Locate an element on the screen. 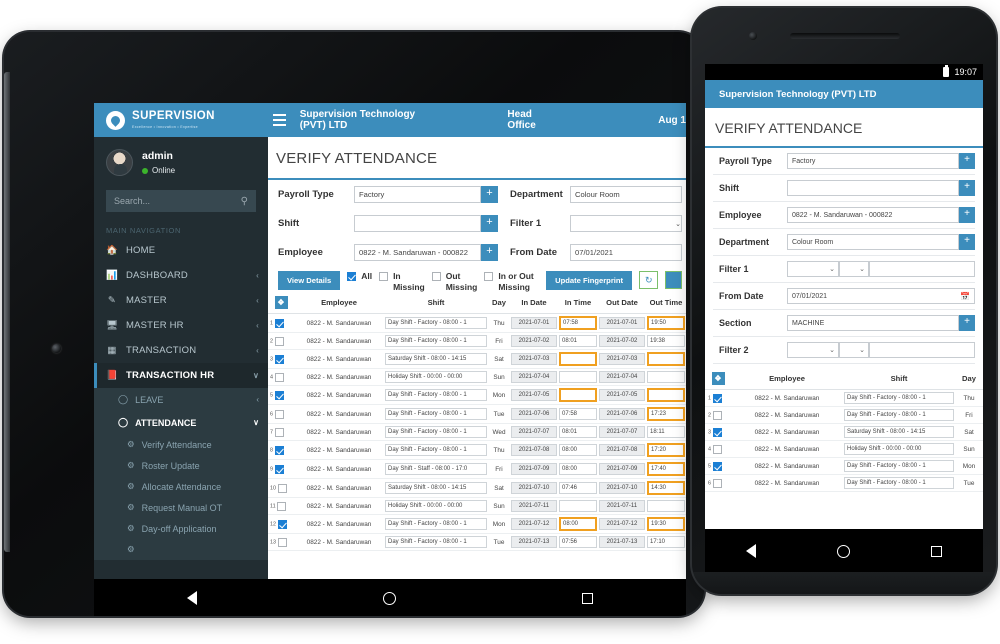 The image size is (1000, 644). out-time-field: 17:40 is located at coordinates (666, 469).